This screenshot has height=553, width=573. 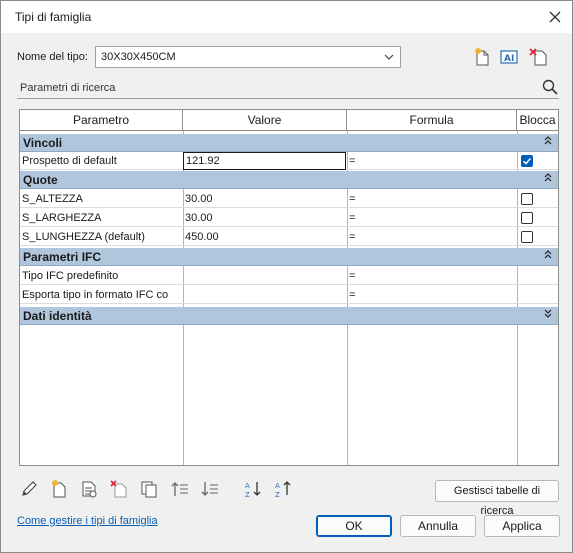 What do you see at coordinates (265, 120) in the screenshot?
I see `header-valore: Valore` at bounding box center [265, 120].